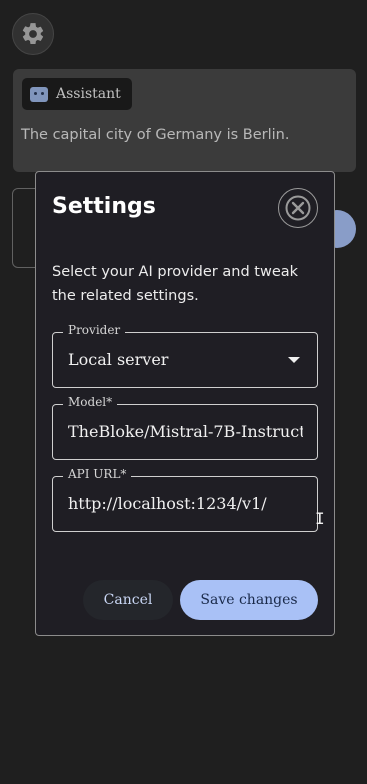 This screenshot has height=784, width=367. What do you see at coordinates (118, 359) in the screenshot?
I see `provider-value: Local server` at bounding box center [118, 359].